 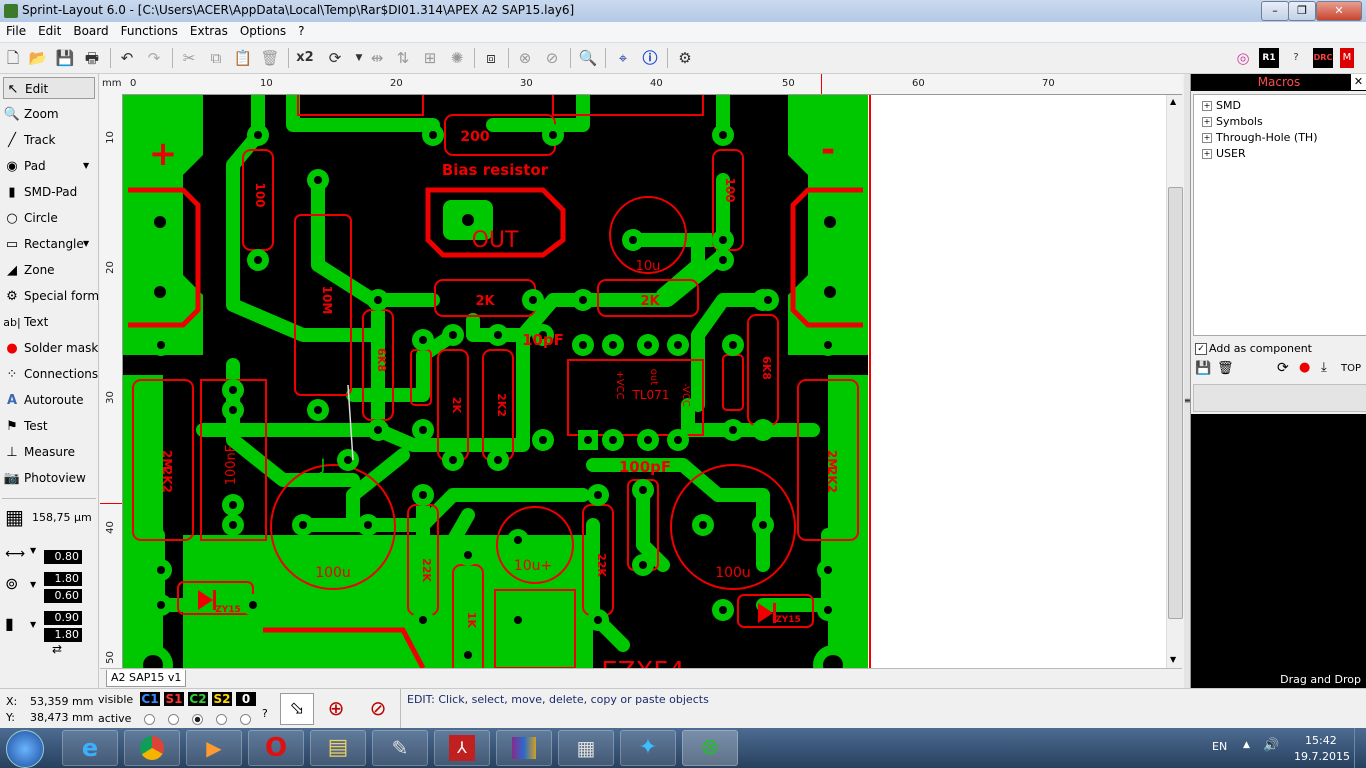 What do you see at coordinates (1271, 745) in the screenshot?
I see `volume-icon: 🔊` at bounding box center [1271, 745].